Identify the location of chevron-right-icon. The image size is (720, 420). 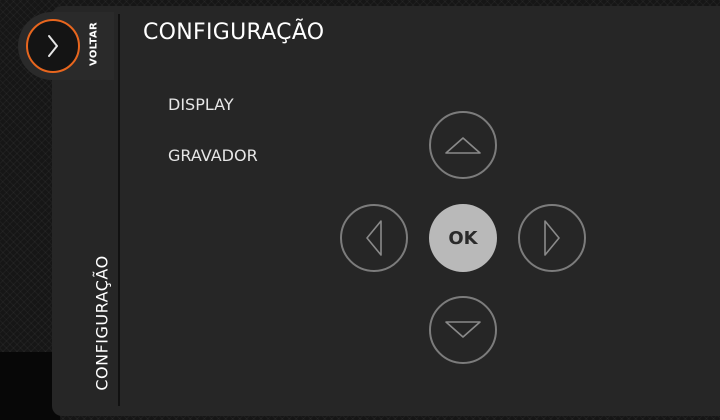
(53, 46).